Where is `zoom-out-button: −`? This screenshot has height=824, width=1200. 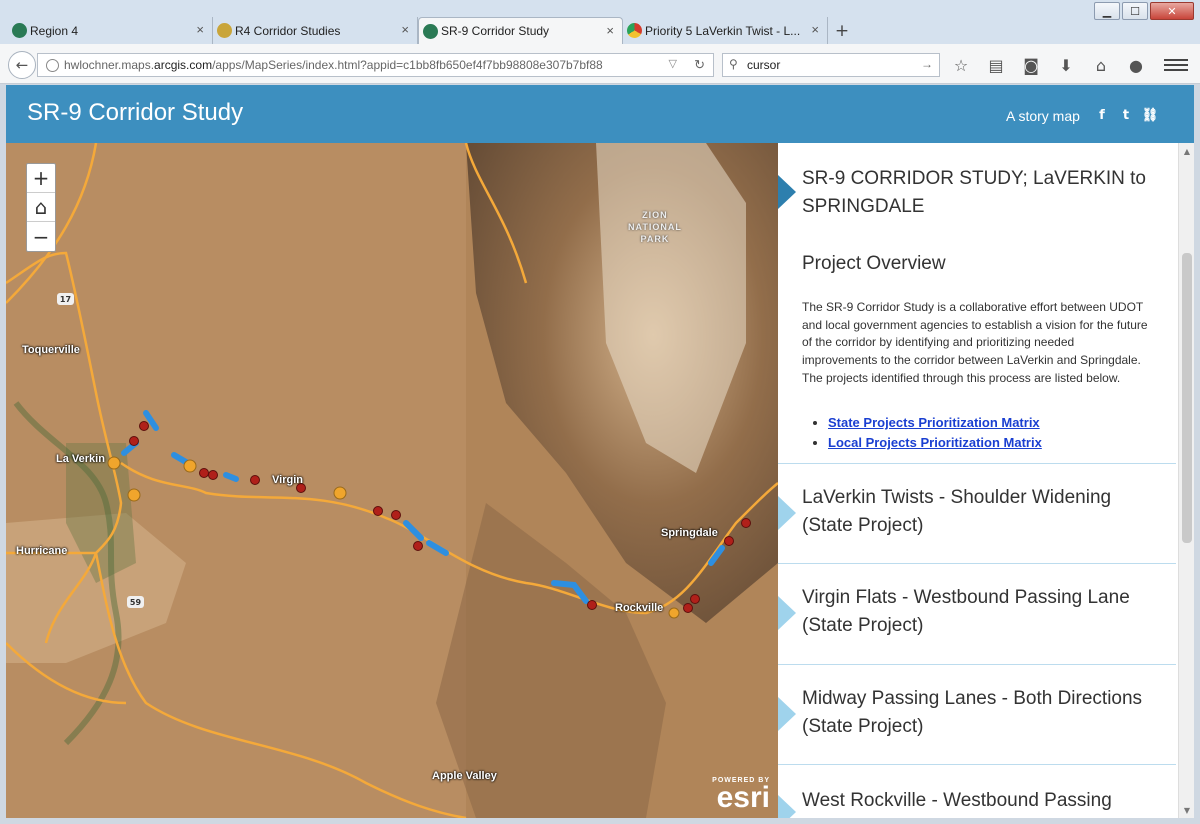 zoom-out-button: − is located at coordinates (41, 236).